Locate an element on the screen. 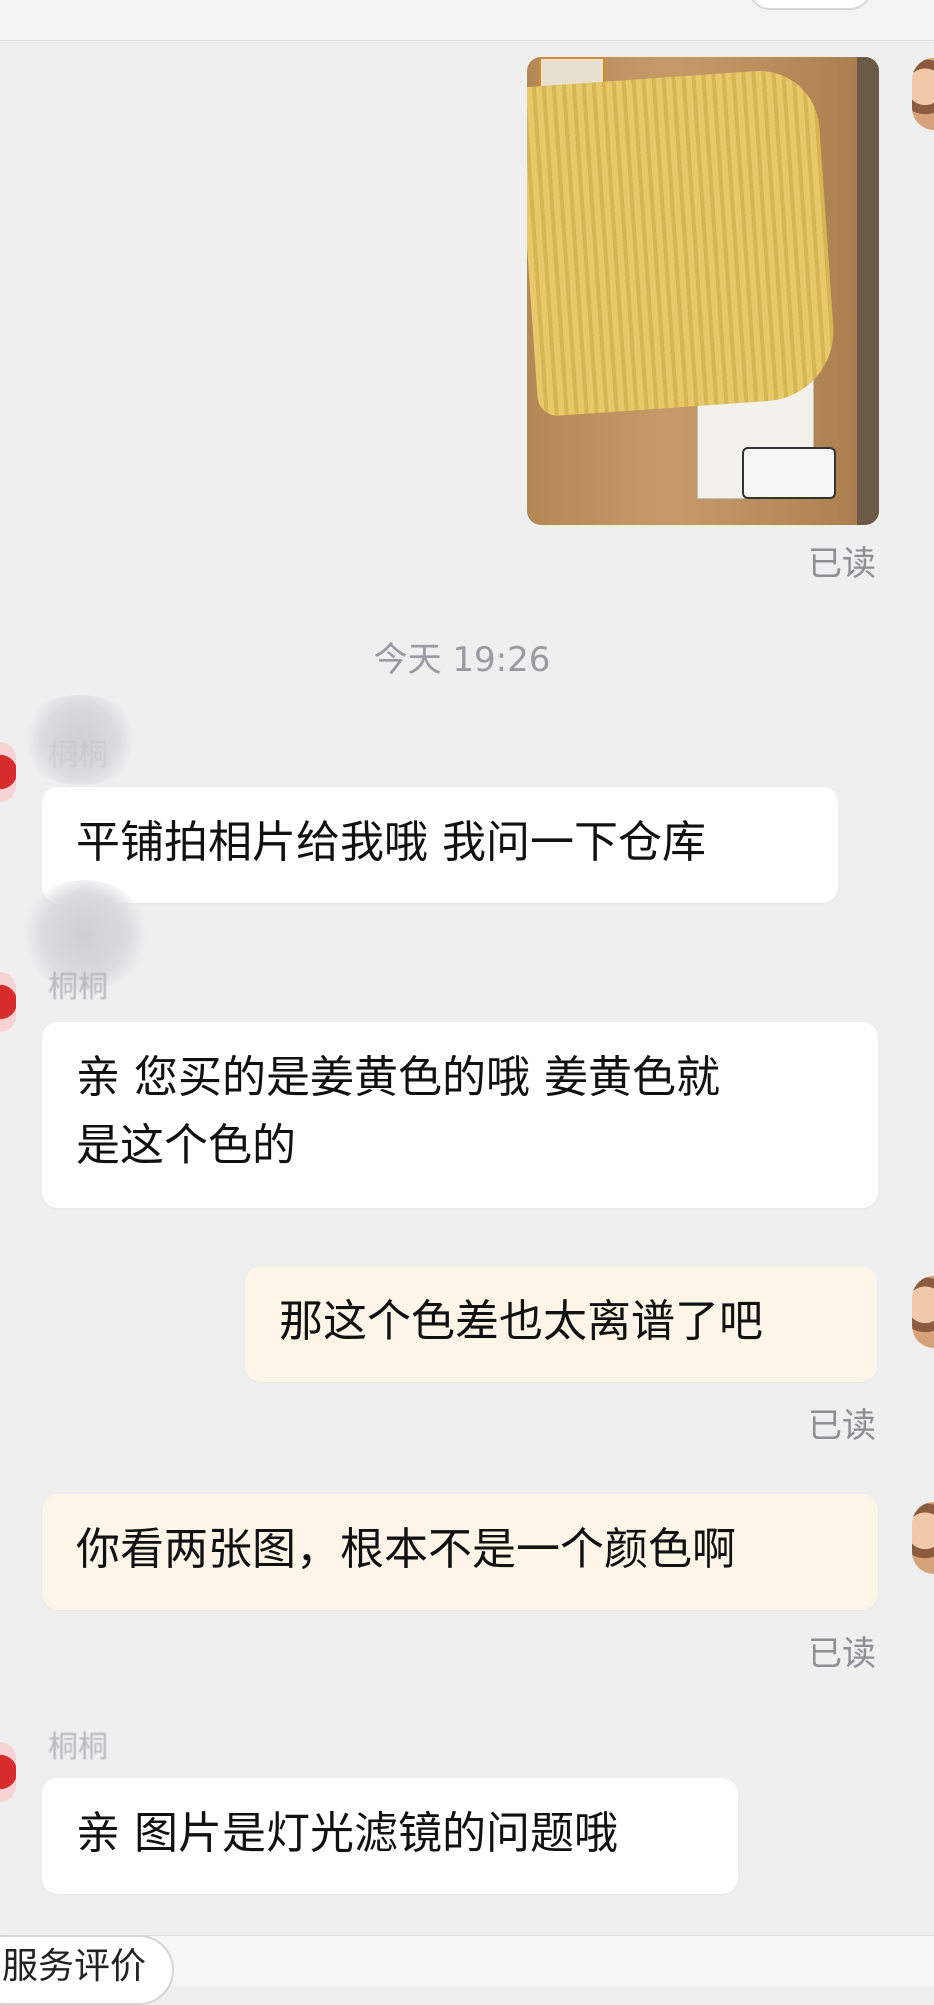 The image size is (934, 2005). message-text: 亲 您买的是姜黄色的哦 姜黄色就 is located at coordinates (398, 1077).